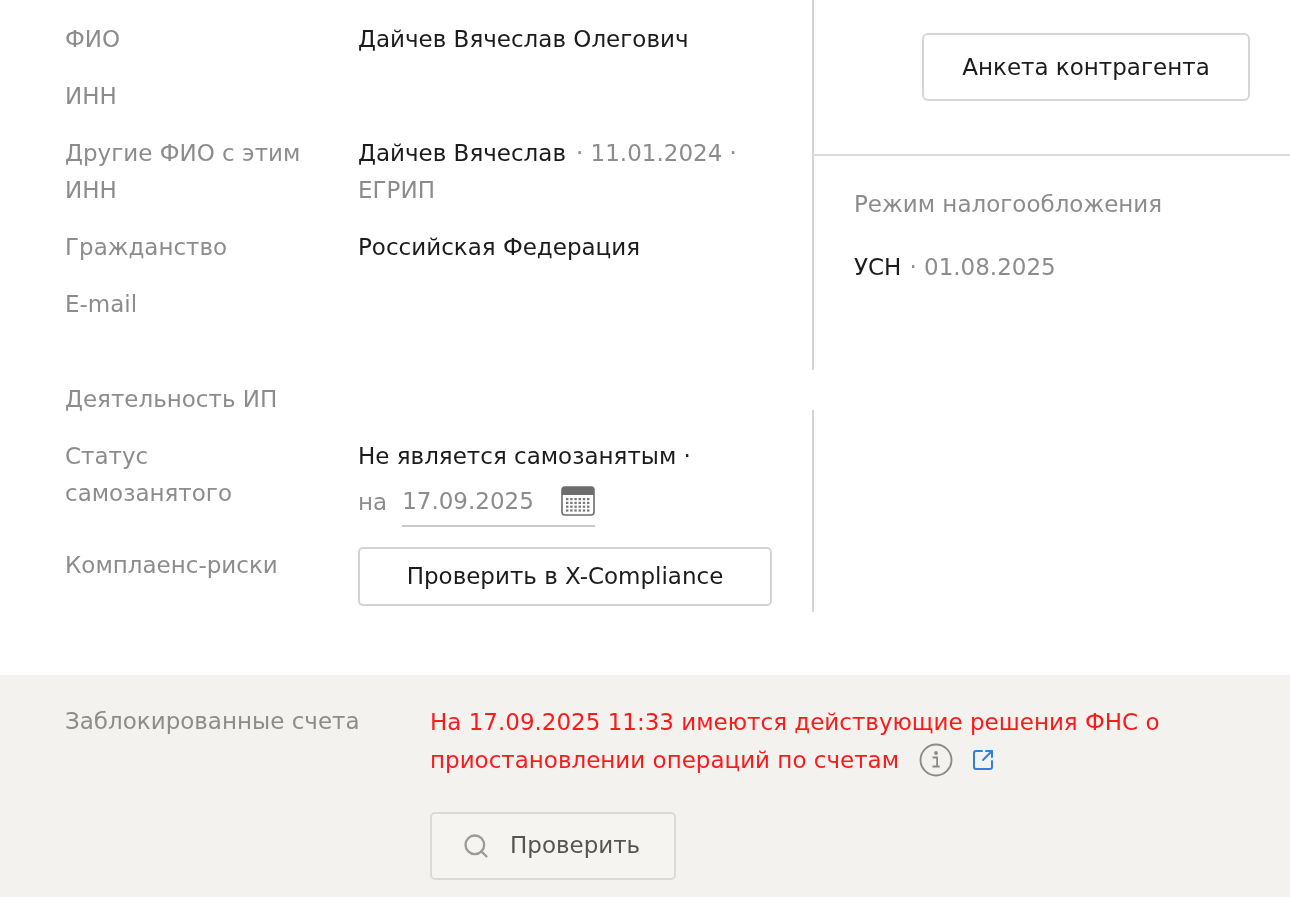  Describe the element at coordinates (1086, 67) in the screenshot. I see `counterparty-form-button: Анкета контрагента` at that location.